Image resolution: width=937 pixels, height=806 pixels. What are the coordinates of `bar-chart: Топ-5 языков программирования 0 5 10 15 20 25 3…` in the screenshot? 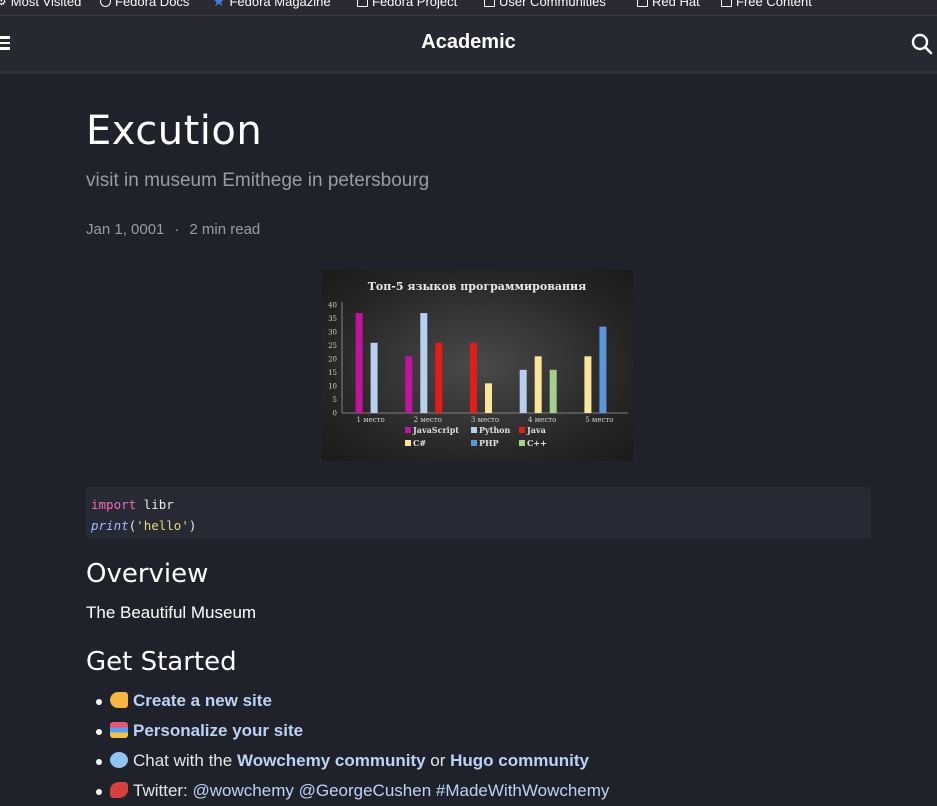 It's located at (478, 364).